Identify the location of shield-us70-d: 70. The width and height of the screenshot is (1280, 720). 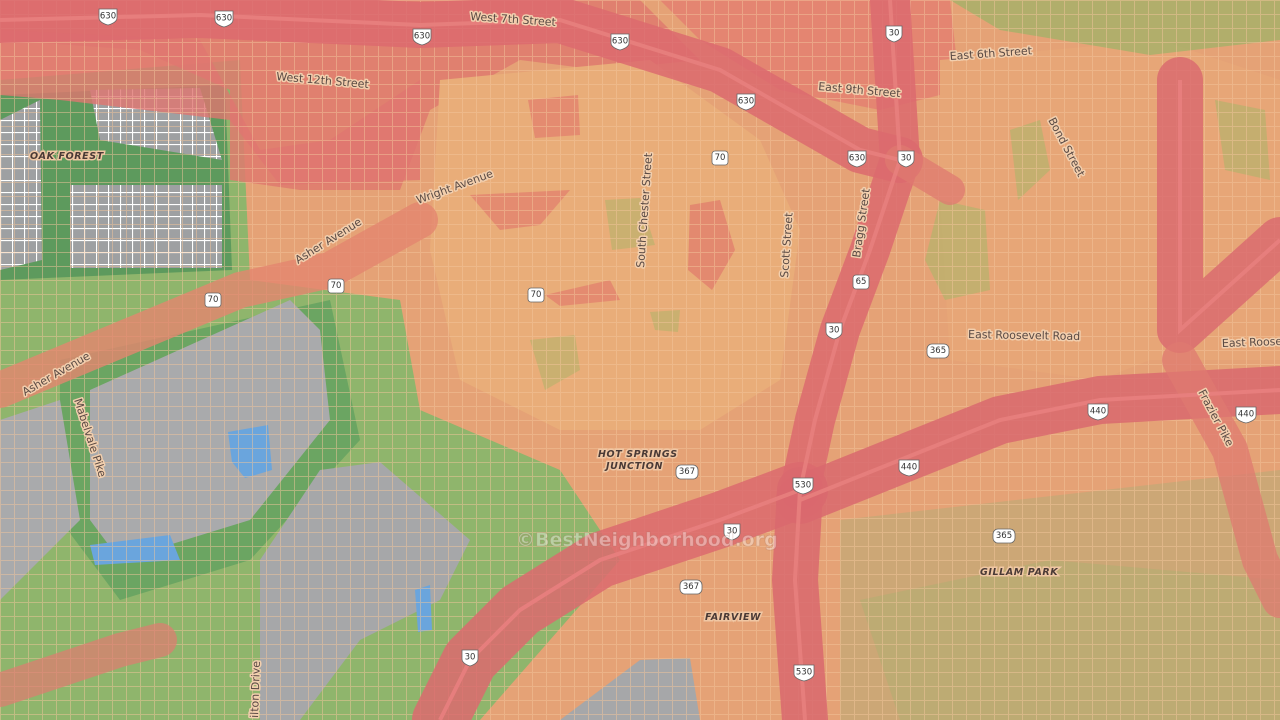
(213, 300).